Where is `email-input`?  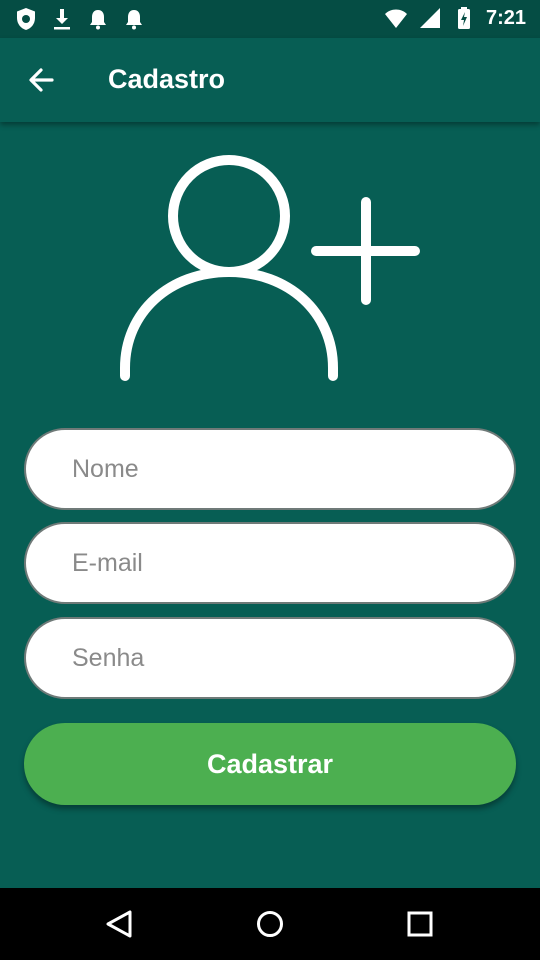
email-input is located at coordinates (270, 563).